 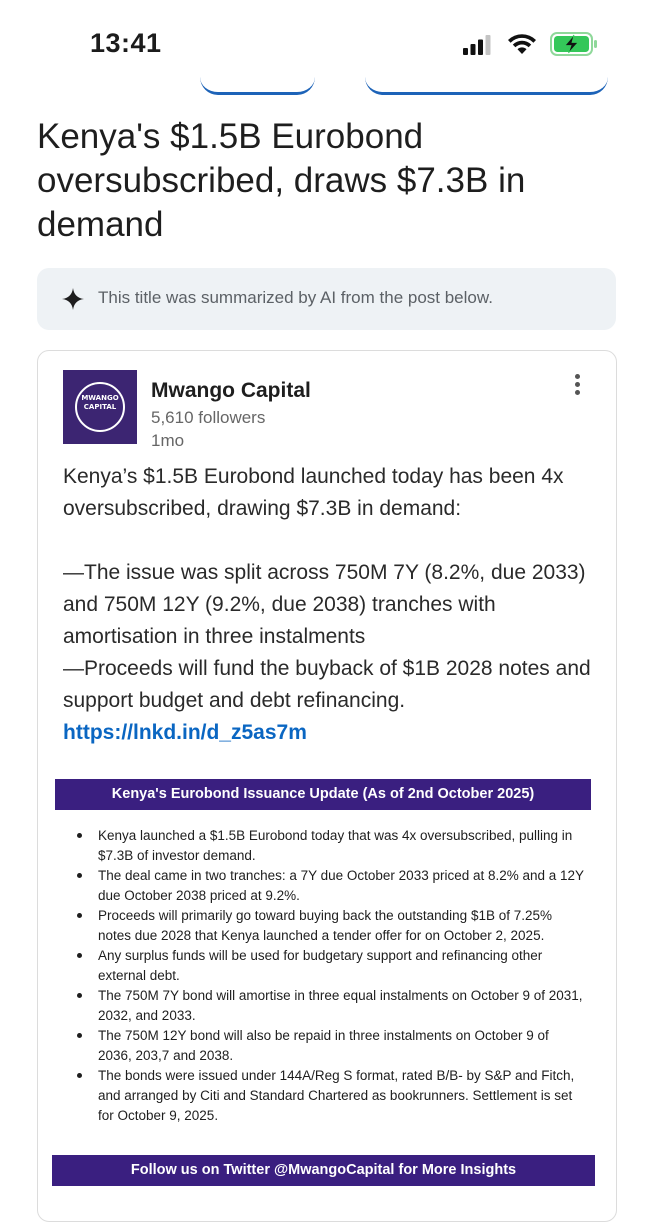 What do you see at coordinates (126, 43) in the screenshot?
I see `status-time: 13:41` at bounding box center [126, 43].